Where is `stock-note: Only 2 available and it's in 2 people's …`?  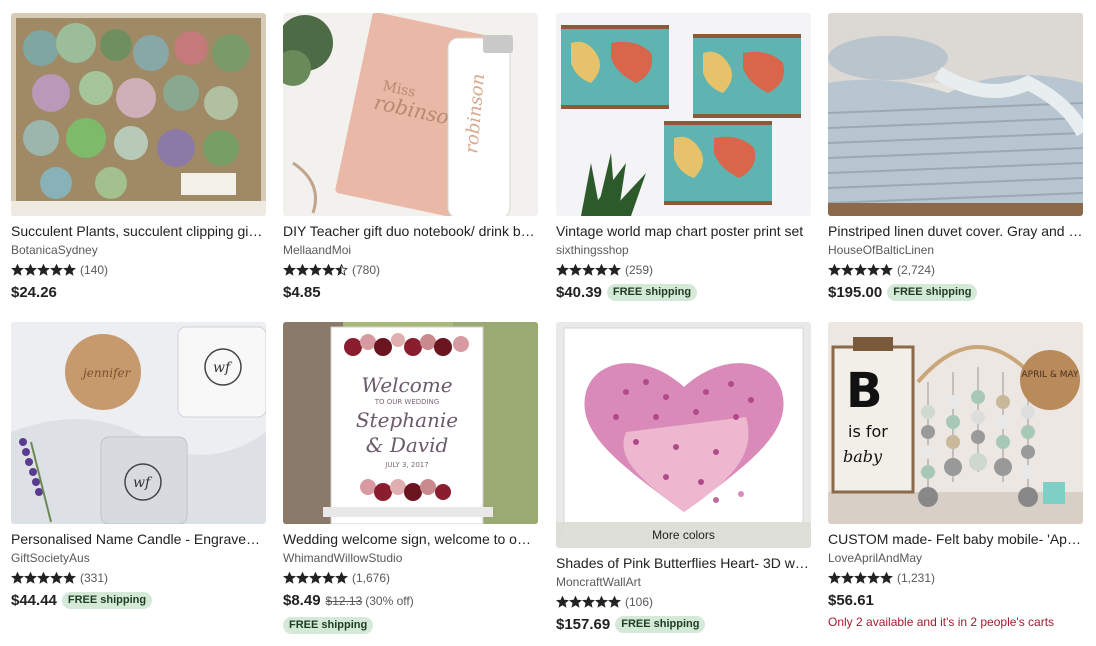
stock-note: Only 2 available and it's in 2 people's … is located at coordinates (941, 622).